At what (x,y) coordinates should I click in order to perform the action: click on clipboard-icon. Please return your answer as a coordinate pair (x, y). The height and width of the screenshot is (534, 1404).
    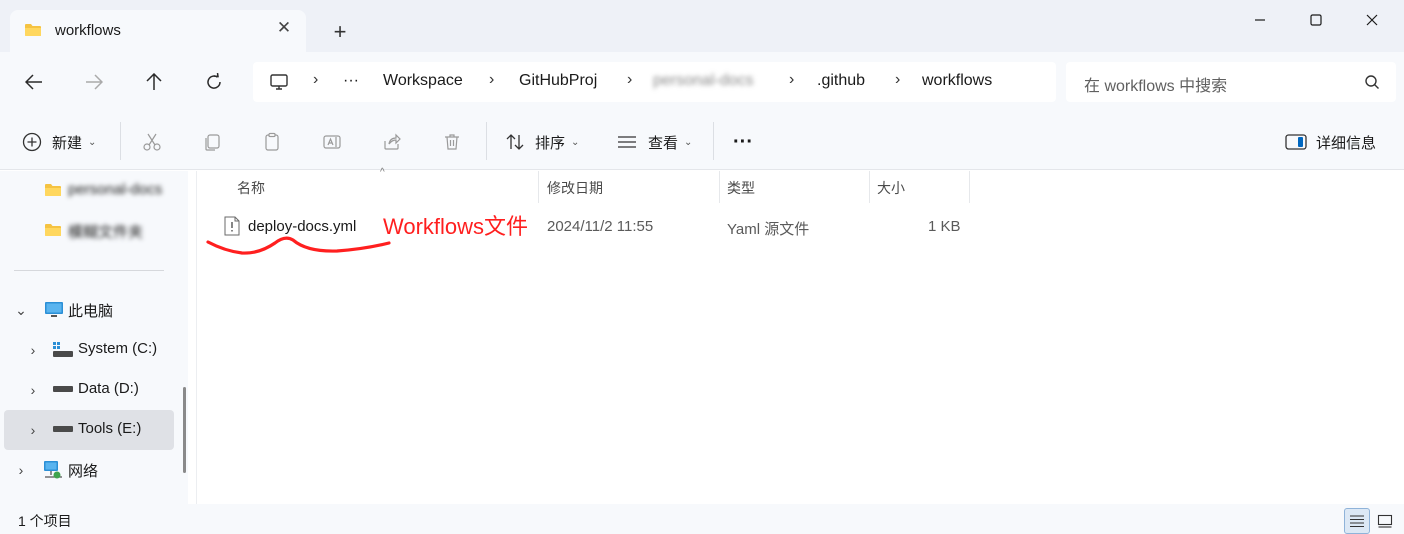
    Looking at the image, I should click on (272, 141).